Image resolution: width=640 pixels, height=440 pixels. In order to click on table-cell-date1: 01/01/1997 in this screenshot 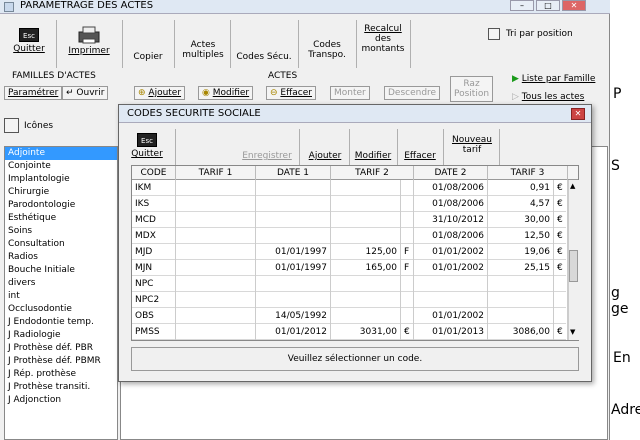, I will do `click(293, 252)`.